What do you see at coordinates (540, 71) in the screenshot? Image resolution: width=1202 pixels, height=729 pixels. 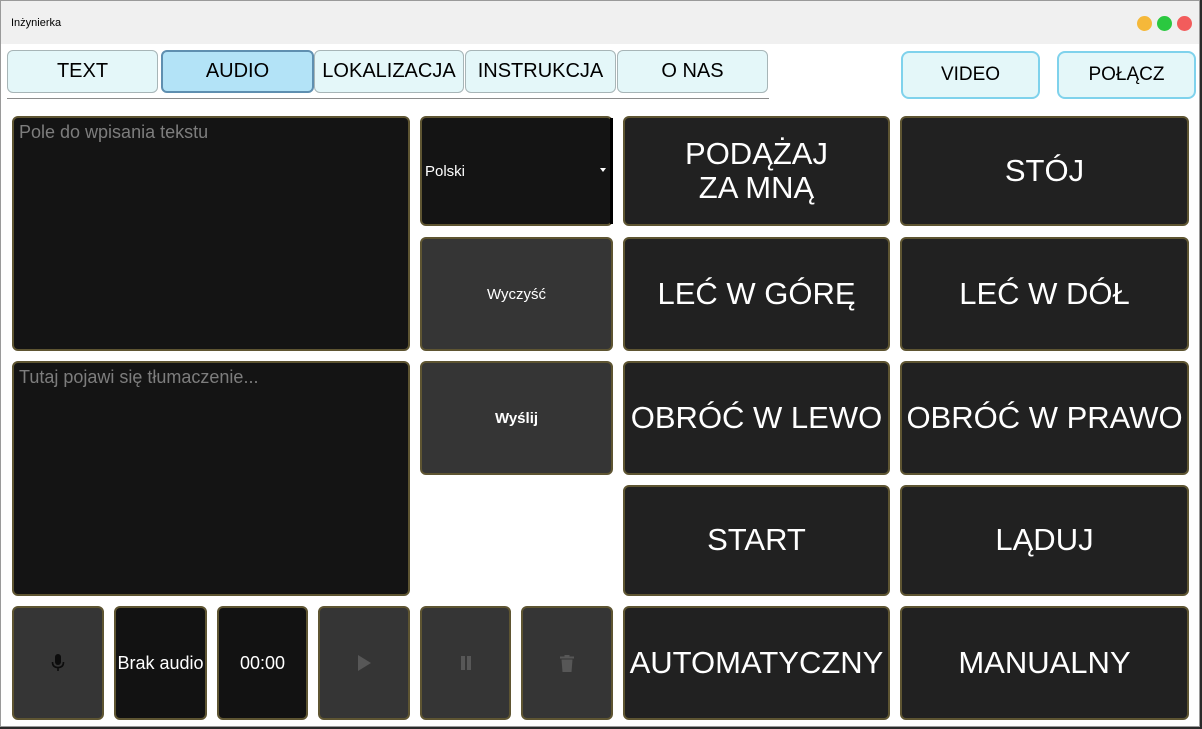 I see `tab-instrukcja: INSTRUKCJA` at bounding box center [540, 71].